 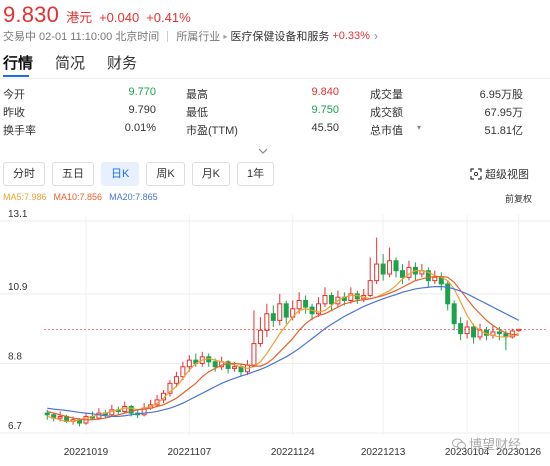 I want to click on stat-label-turnover: 成交额, so click(x=386, y=113).